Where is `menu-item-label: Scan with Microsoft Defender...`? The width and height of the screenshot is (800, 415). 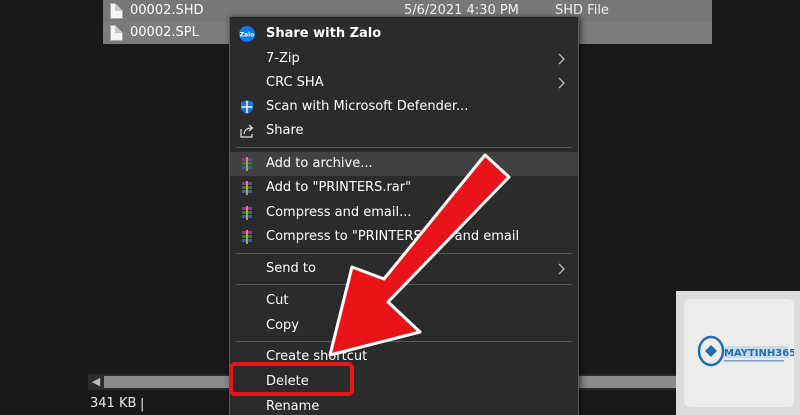 menu-item-label: Scan with Microsoft Defender... is located at coordinates (367, 106).